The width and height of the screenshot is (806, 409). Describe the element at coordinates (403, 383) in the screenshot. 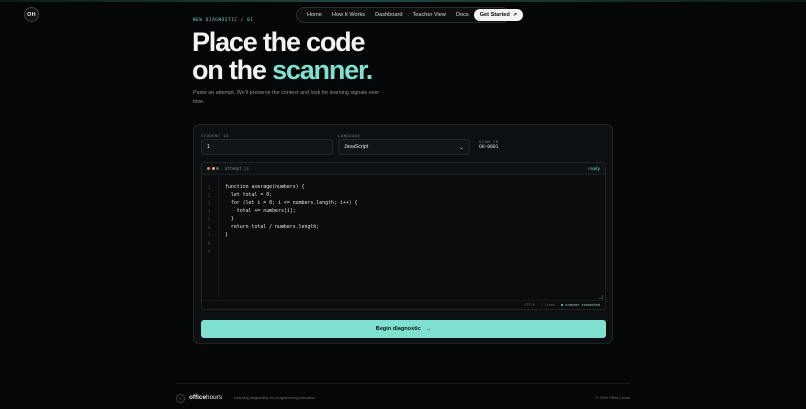

I see `footer-divider` at that location.